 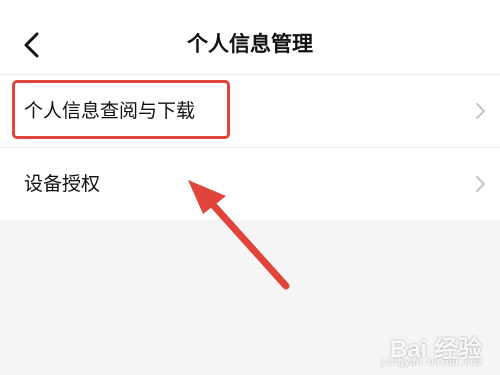 I want to click on watermark-url: jingyan.baidu.com, so click(x=430, y=362).